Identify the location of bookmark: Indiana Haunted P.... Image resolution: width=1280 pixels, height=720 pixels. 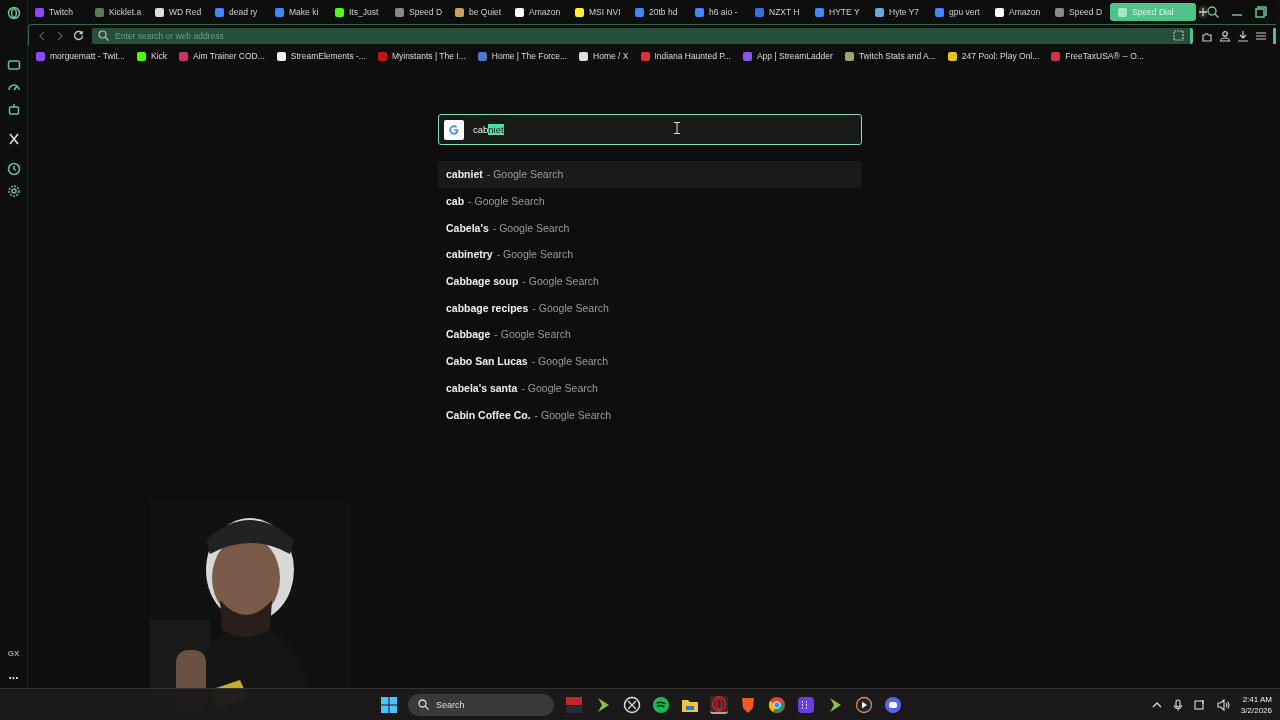
(685, 56).